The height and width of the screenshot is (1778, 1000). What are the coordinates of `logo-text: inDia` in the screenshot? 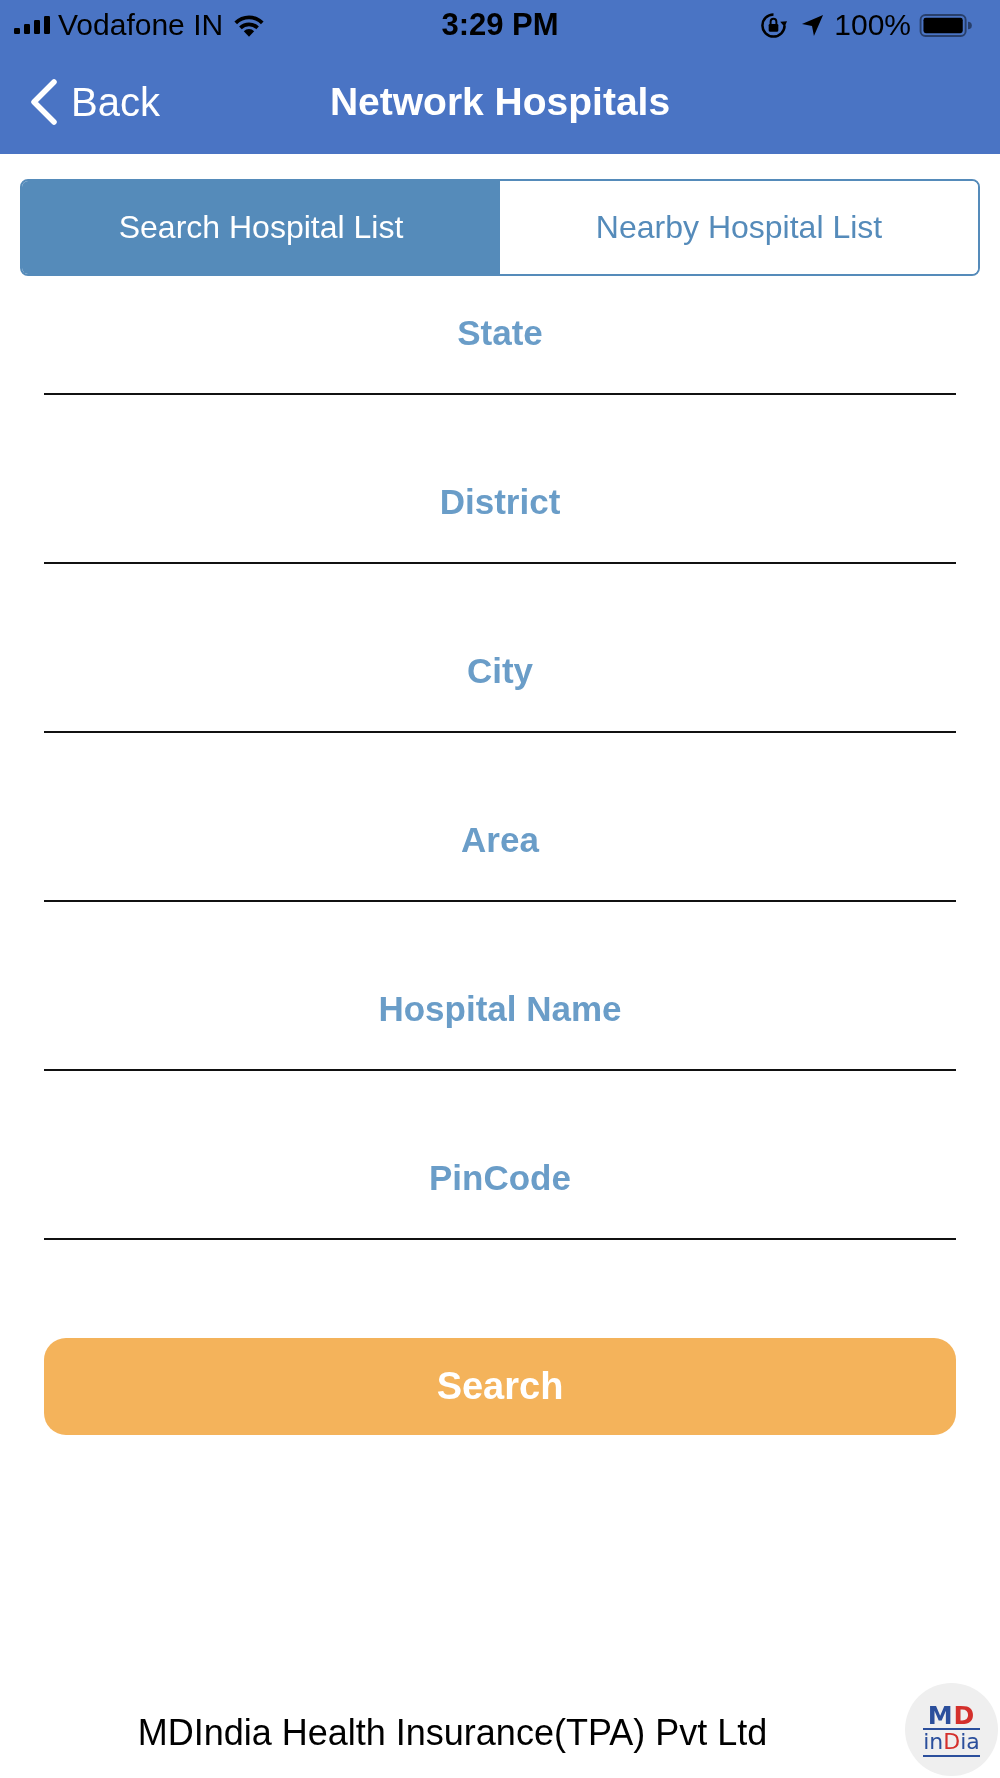 It's located at (951, 1742).